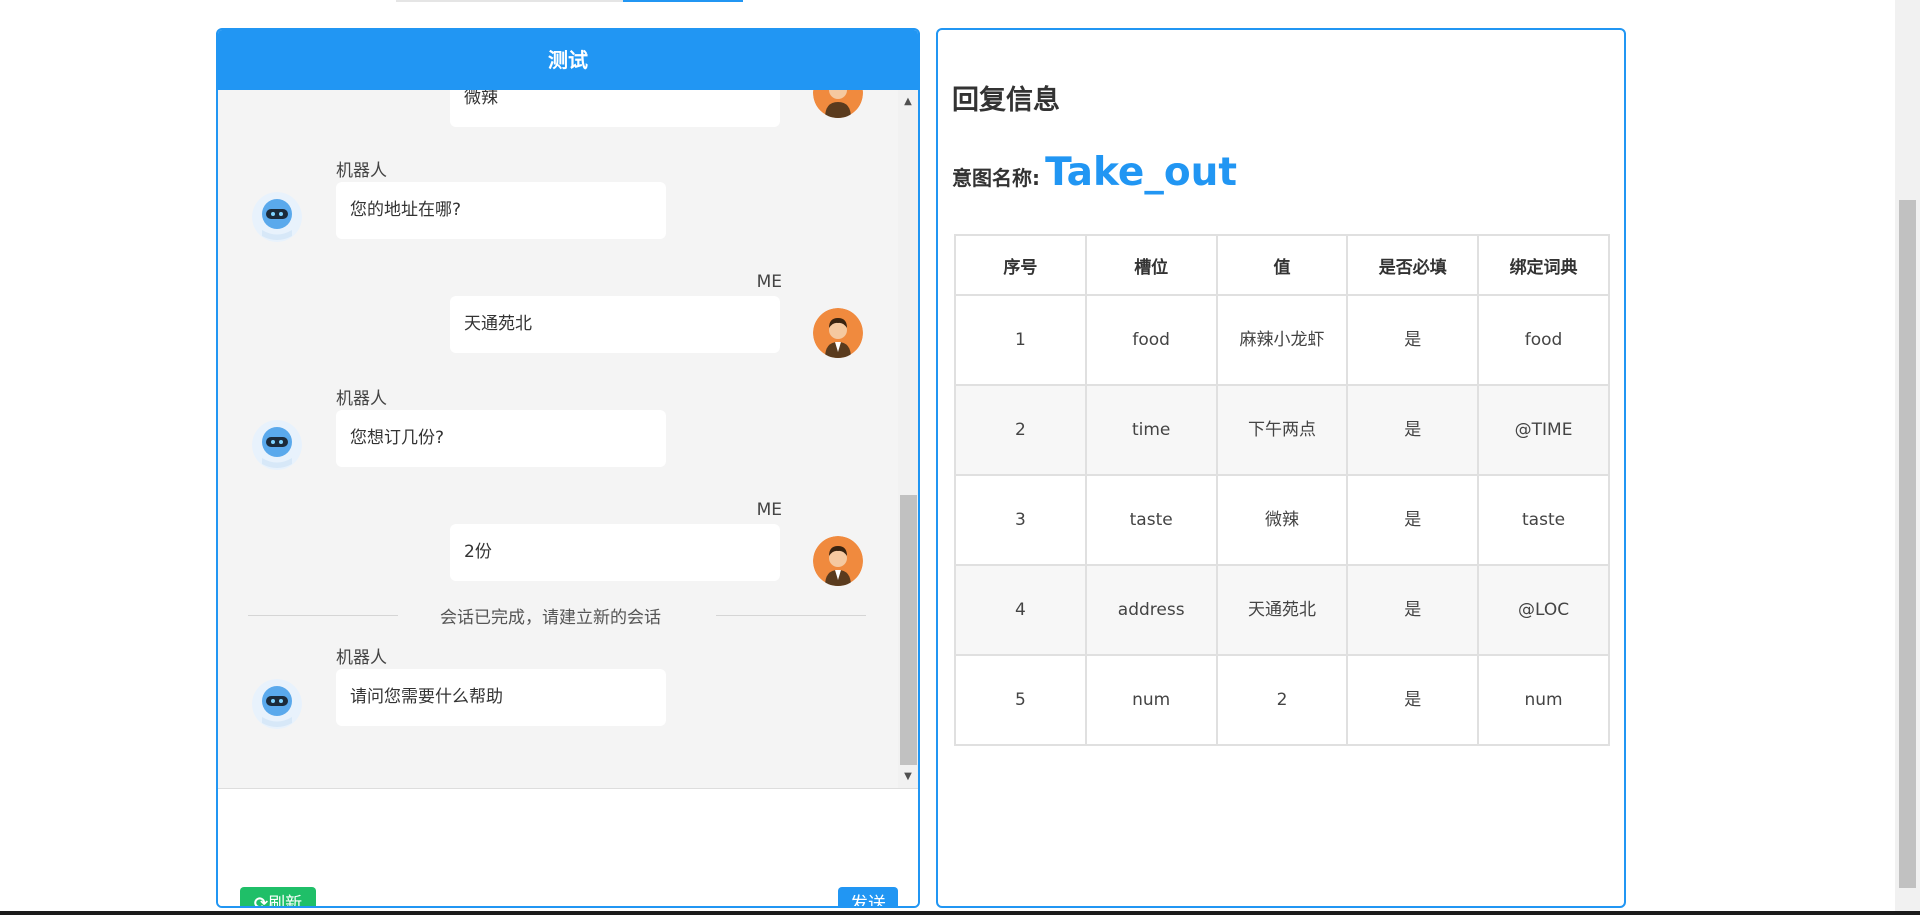 The height and width of the screenshot is (915, 1920). I want to click on table-cell: 3, so click(1020, 520).